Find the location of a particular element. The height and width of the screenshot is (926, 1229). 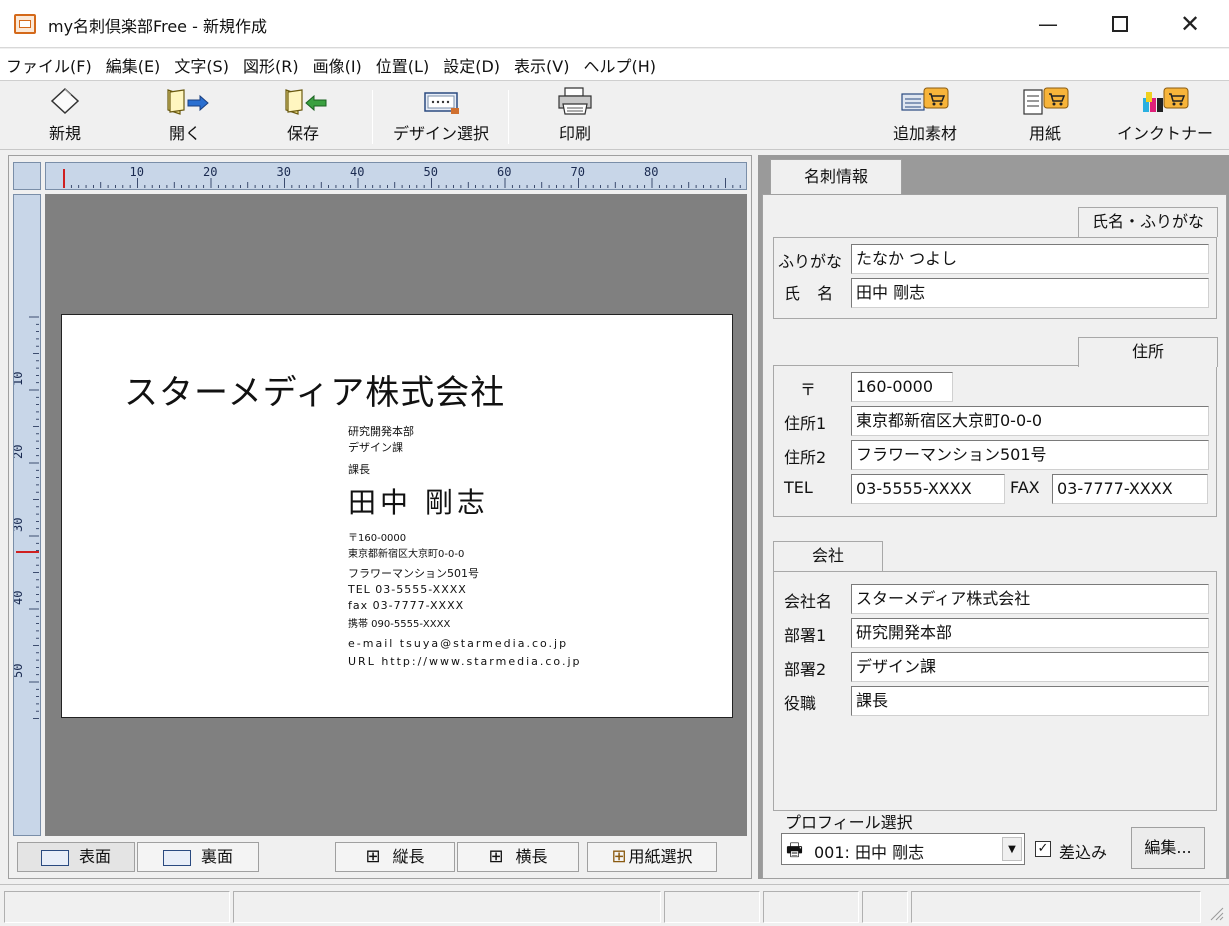

front-side-tab: 表面 is located at coordinates (76, 857).